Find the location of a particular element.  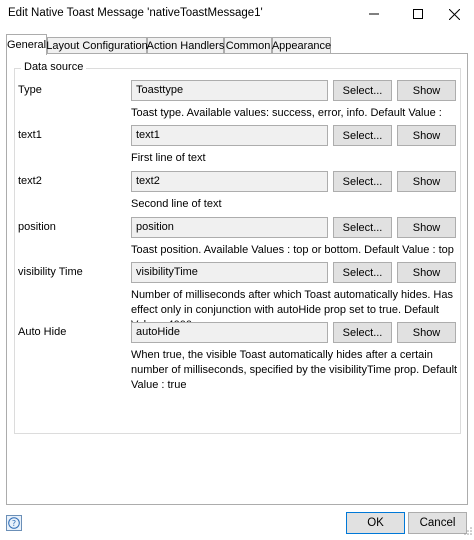

type-show-button: Show is located at coordinates (426, 90).